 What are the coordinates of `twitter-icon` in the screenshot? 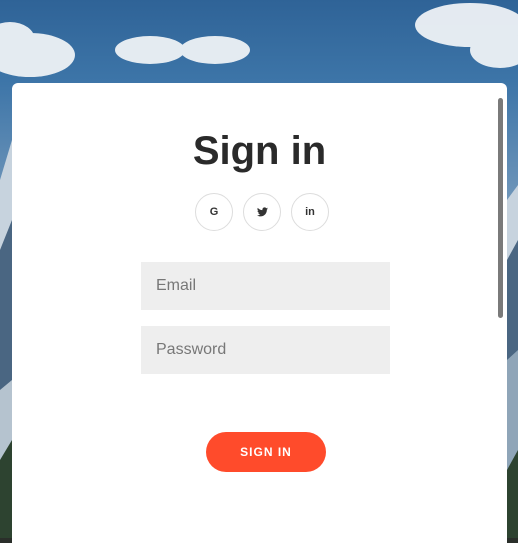 It's located at (262, 212).